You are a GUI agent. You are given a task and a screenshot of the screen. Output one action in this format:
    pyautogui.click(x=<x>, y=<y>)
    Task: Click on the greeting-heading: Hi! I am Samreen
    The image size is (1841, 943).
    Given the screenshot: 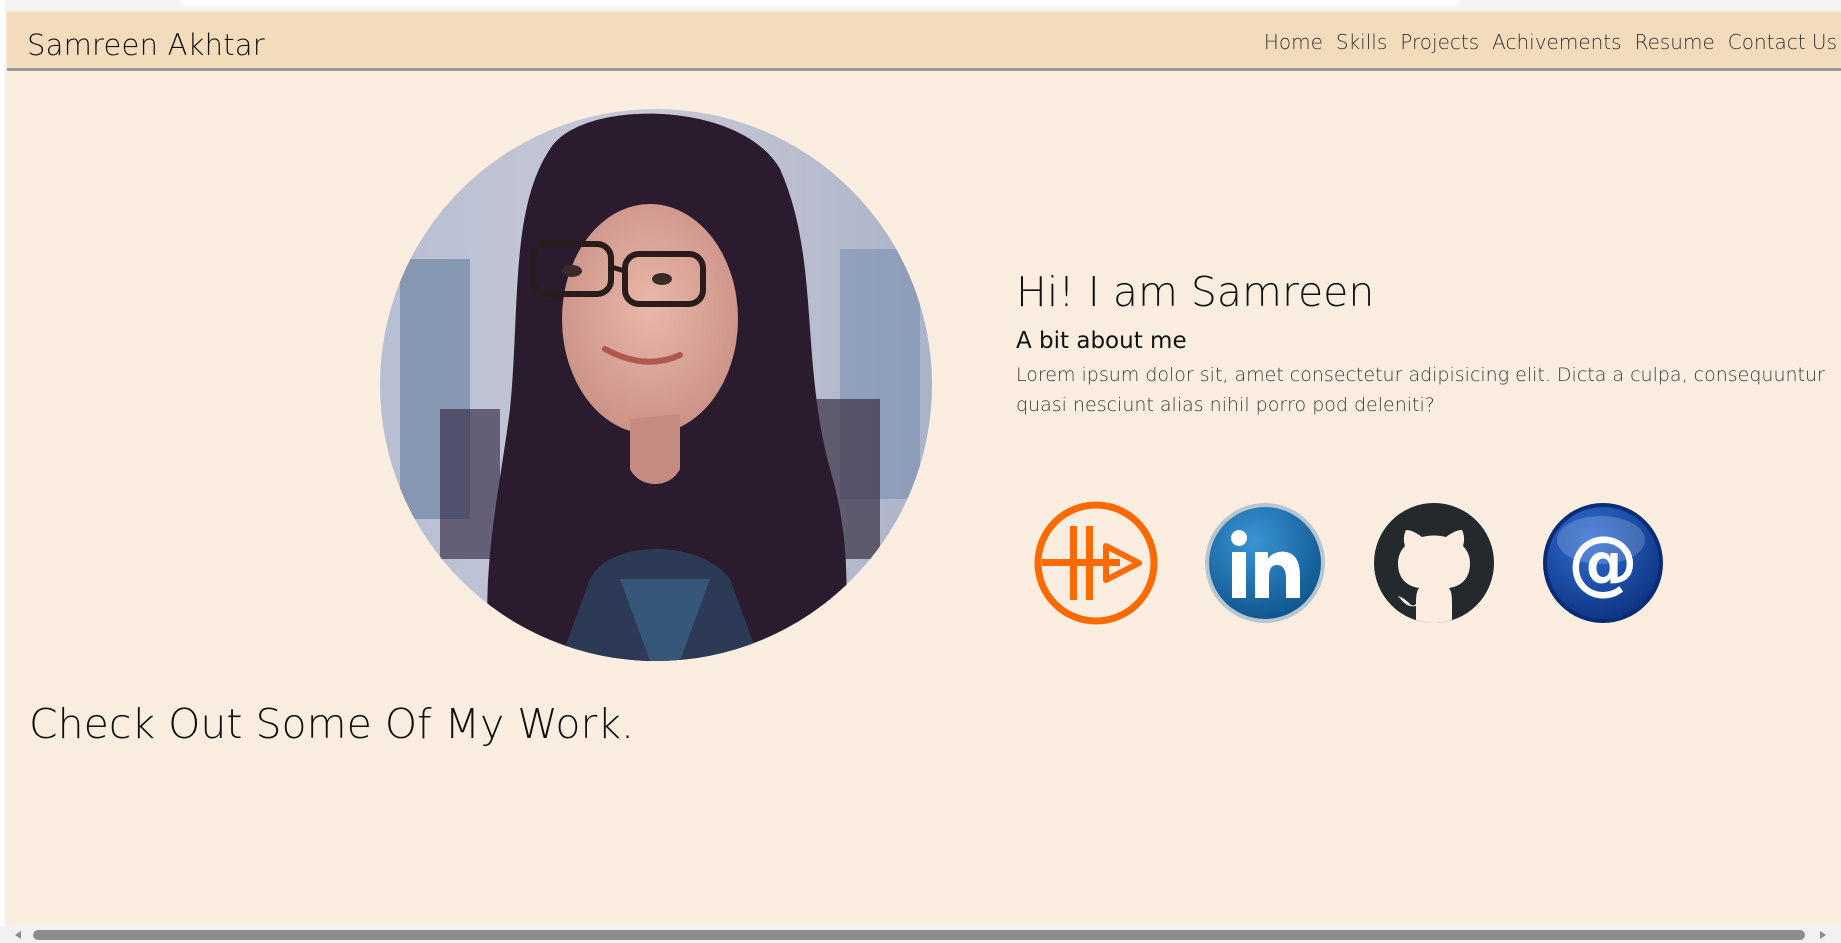 What is the action you would take?
    pyautogui.click(x=1195, y=292)
    